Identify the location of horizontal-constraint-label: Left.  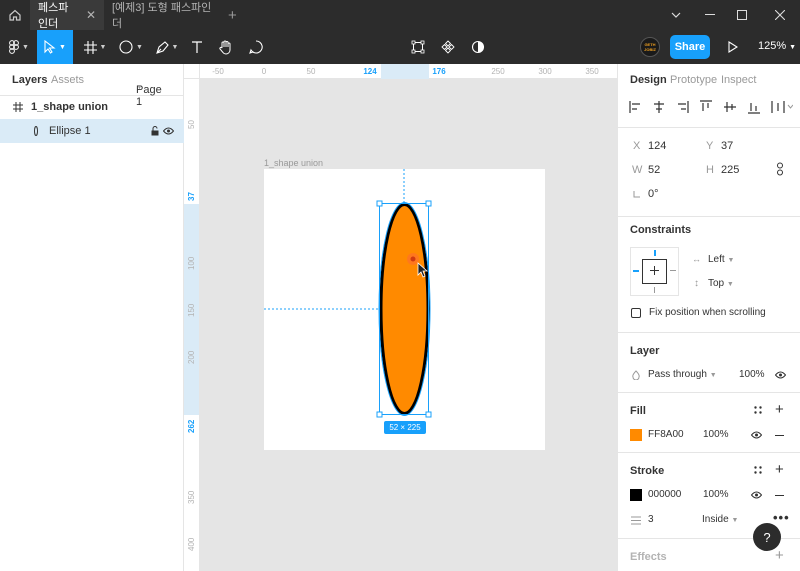
(716, 259).